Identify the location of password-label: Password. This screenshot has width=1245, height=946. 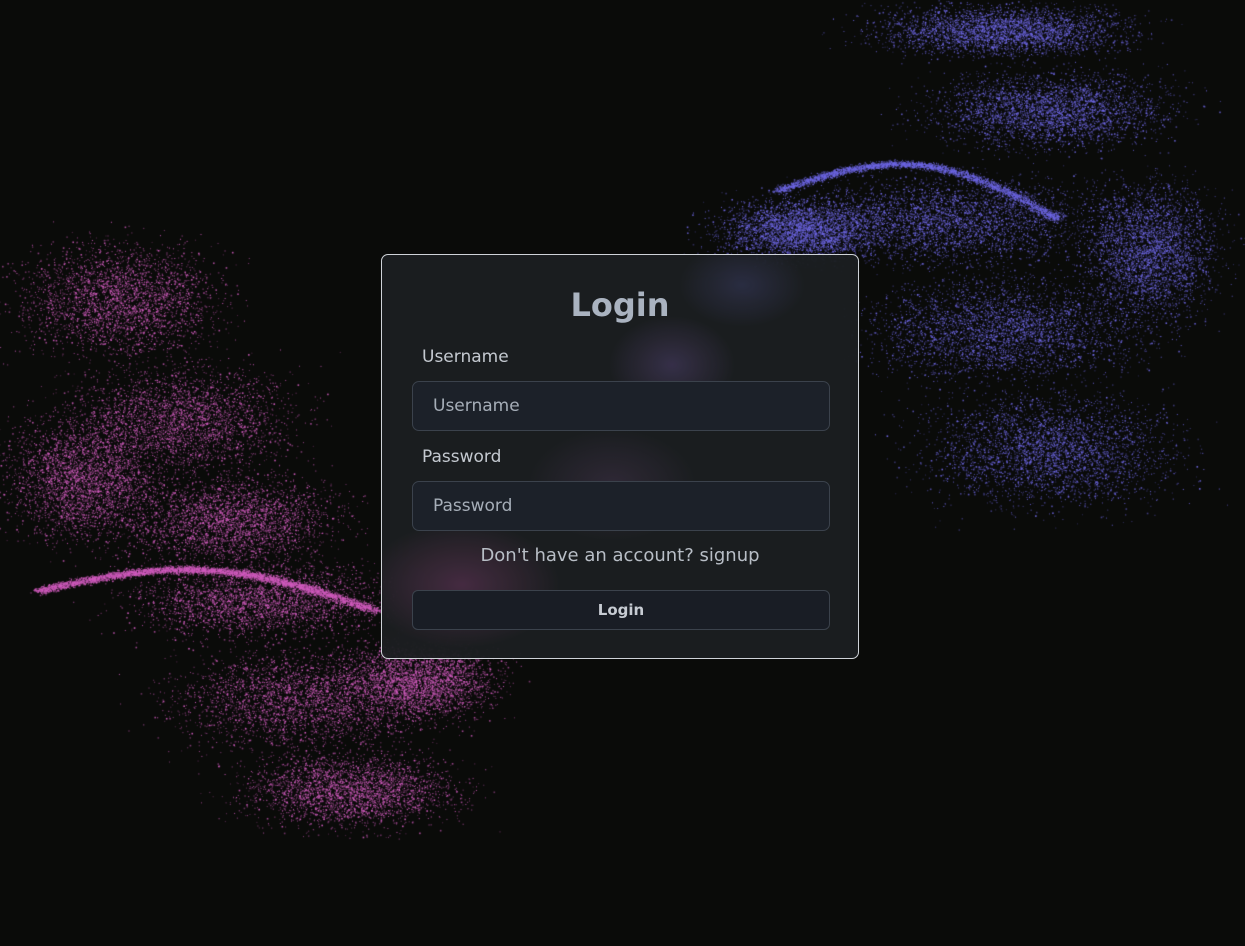
(462, 457).